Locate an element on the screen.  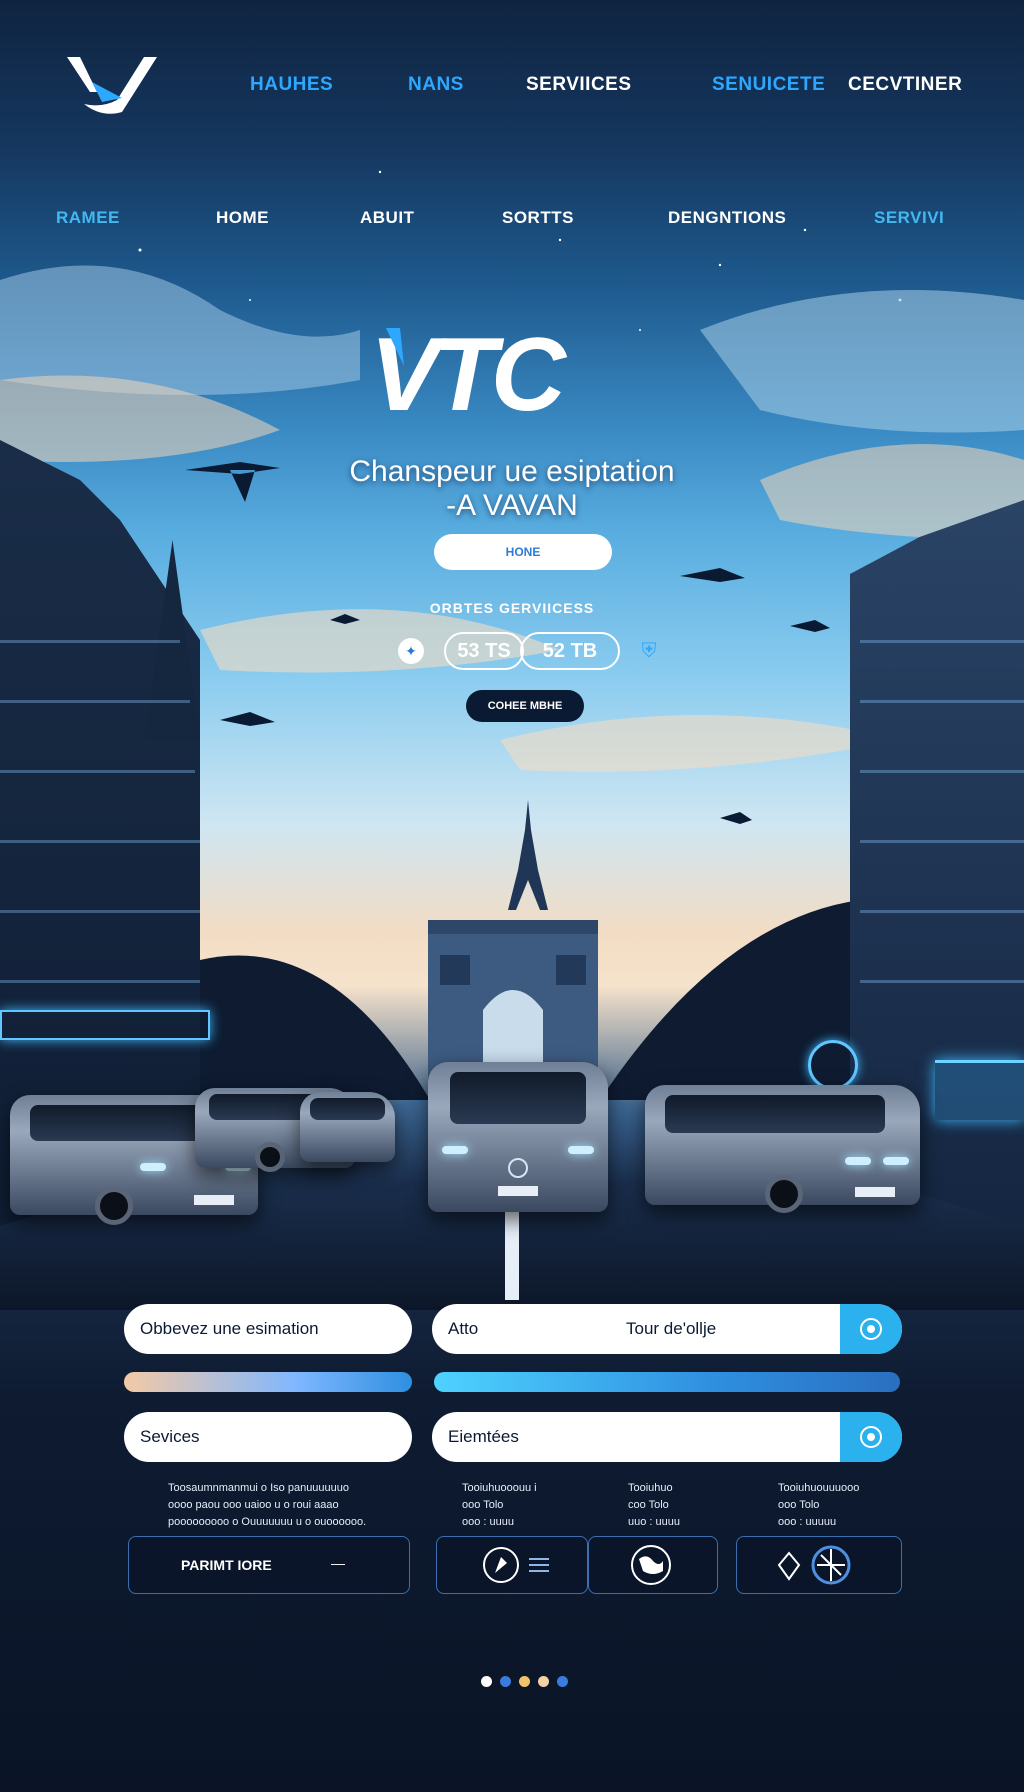
power-icon is located at coordinates (871, 1437).